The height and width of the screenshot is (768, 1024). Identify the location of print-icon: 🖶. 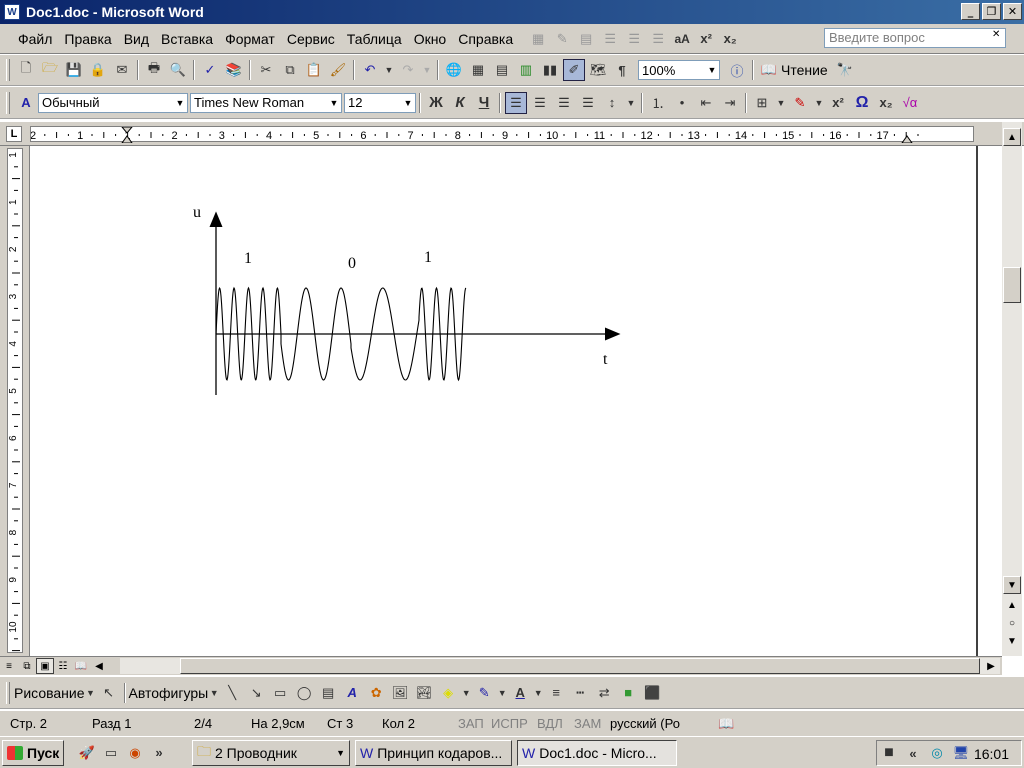
(154, 70).